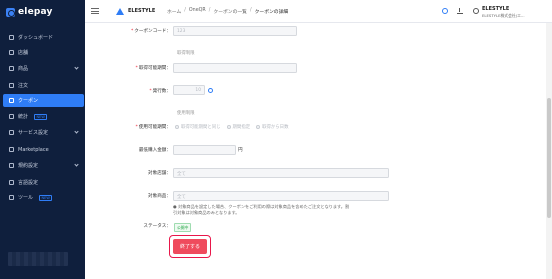  I want to click on sidebar-item-tool: ツール NEW, so click(43, 197).